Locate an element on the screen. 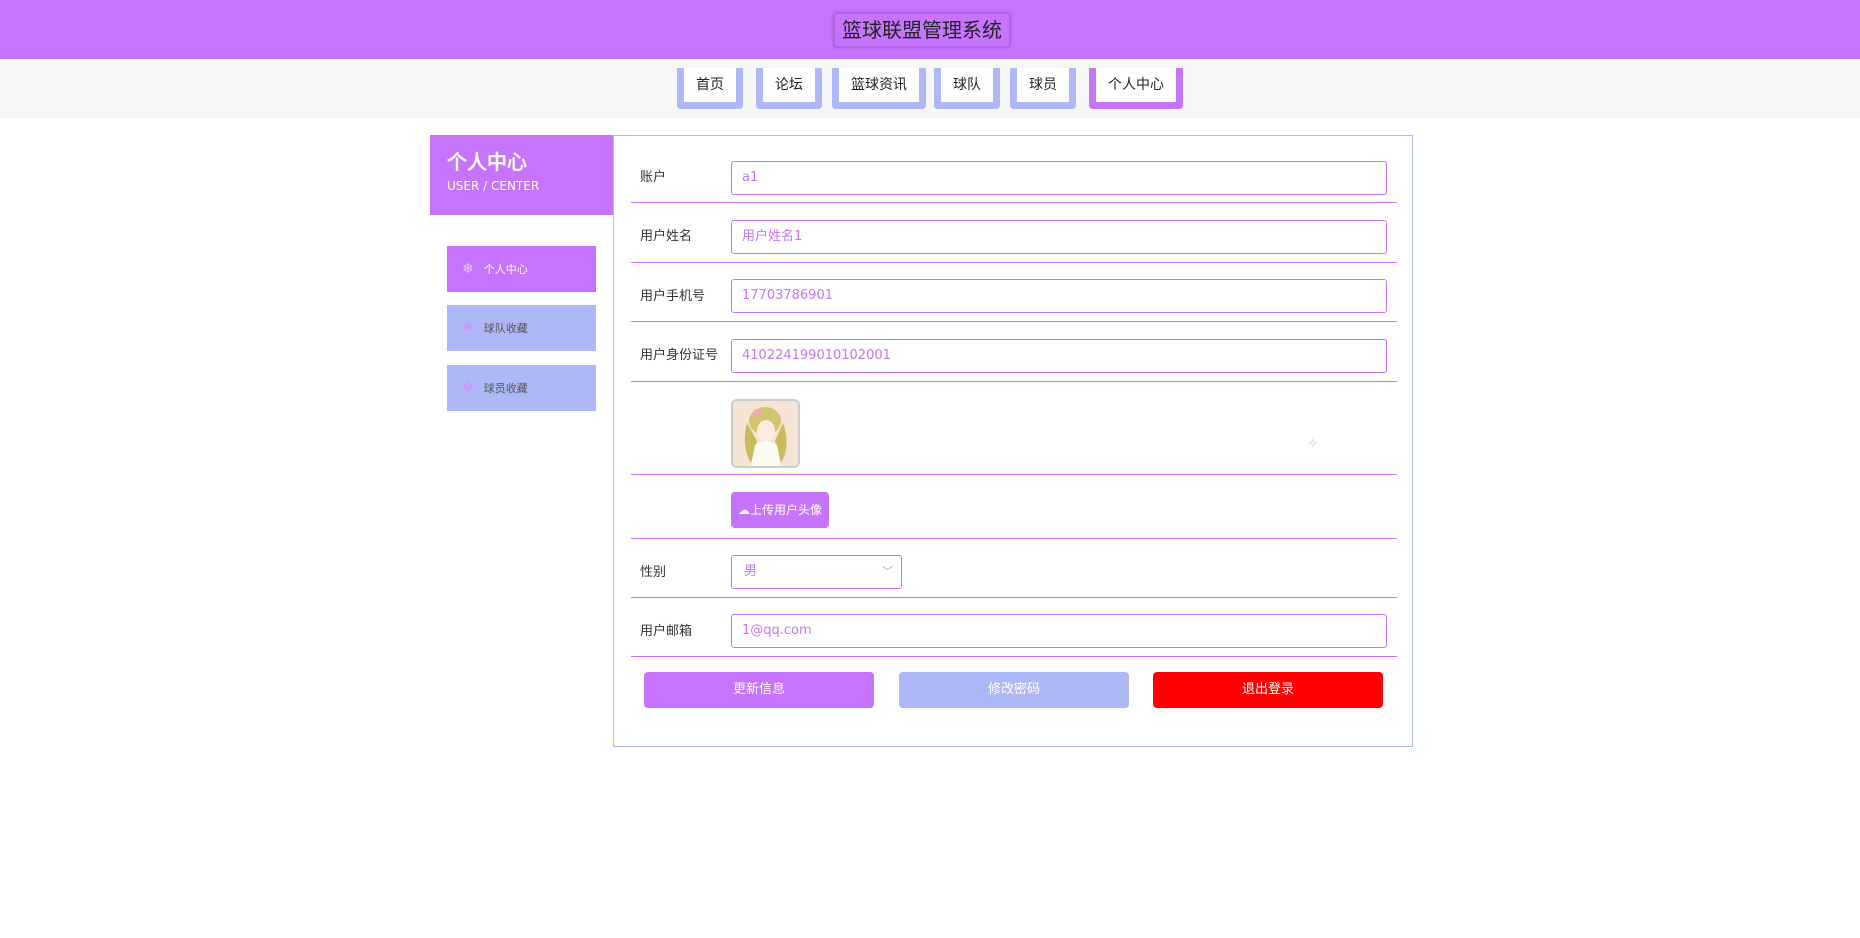 The image size is (1860, 938). phone-input: 17703786901 is located at coordinates (1059, 296).